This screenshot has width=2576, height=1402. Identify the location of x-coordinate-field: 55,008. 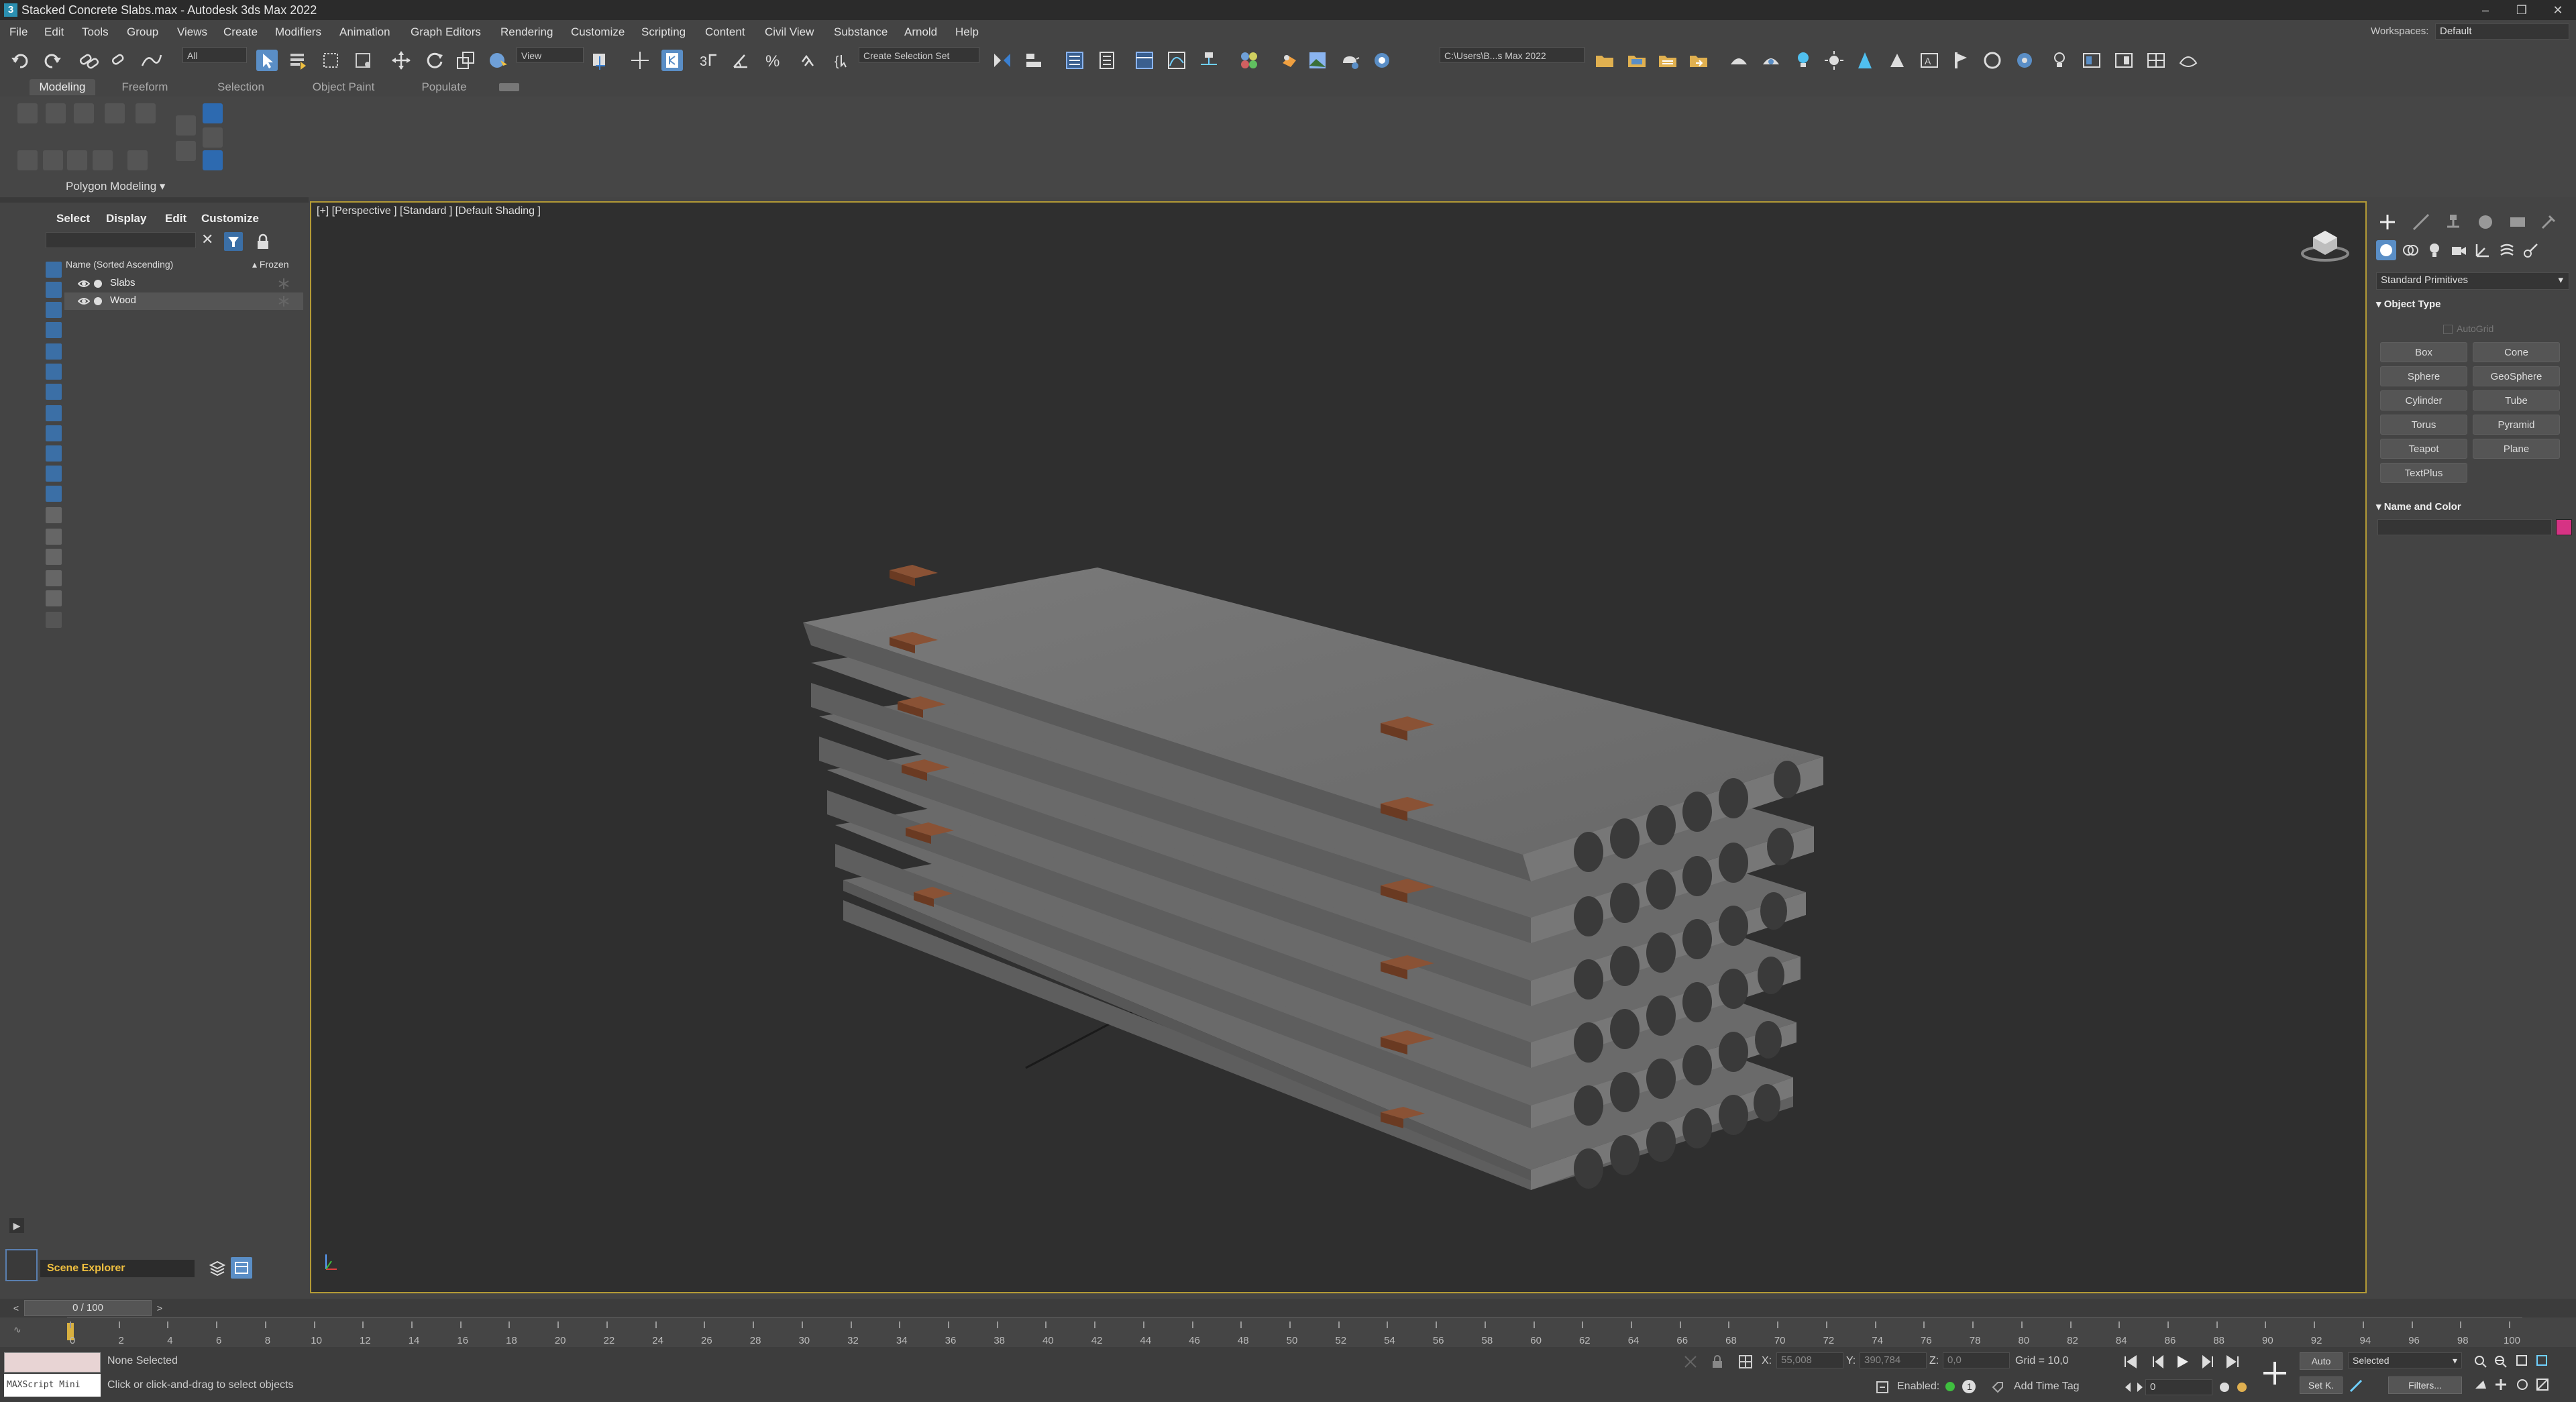
(1809, 1360).